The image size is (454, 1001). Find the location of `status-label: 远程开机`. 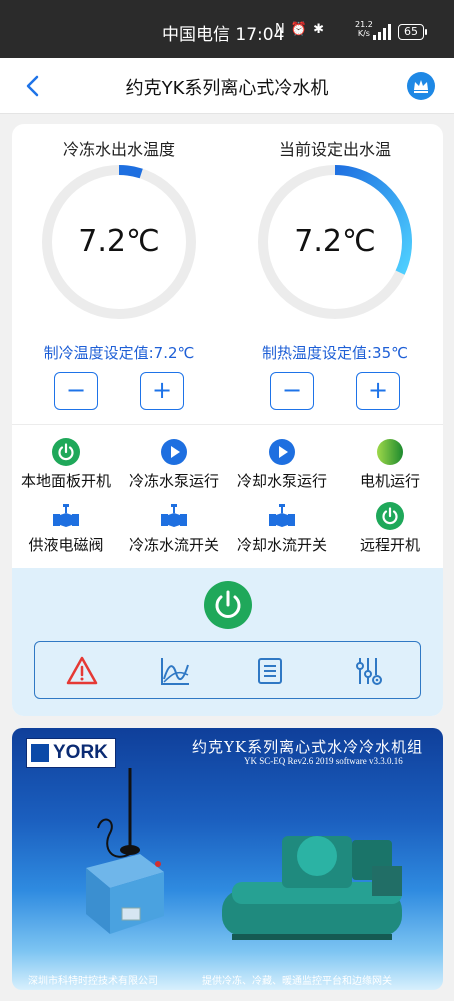

status-label: 远程开机 is located at coordinates (389, 545).